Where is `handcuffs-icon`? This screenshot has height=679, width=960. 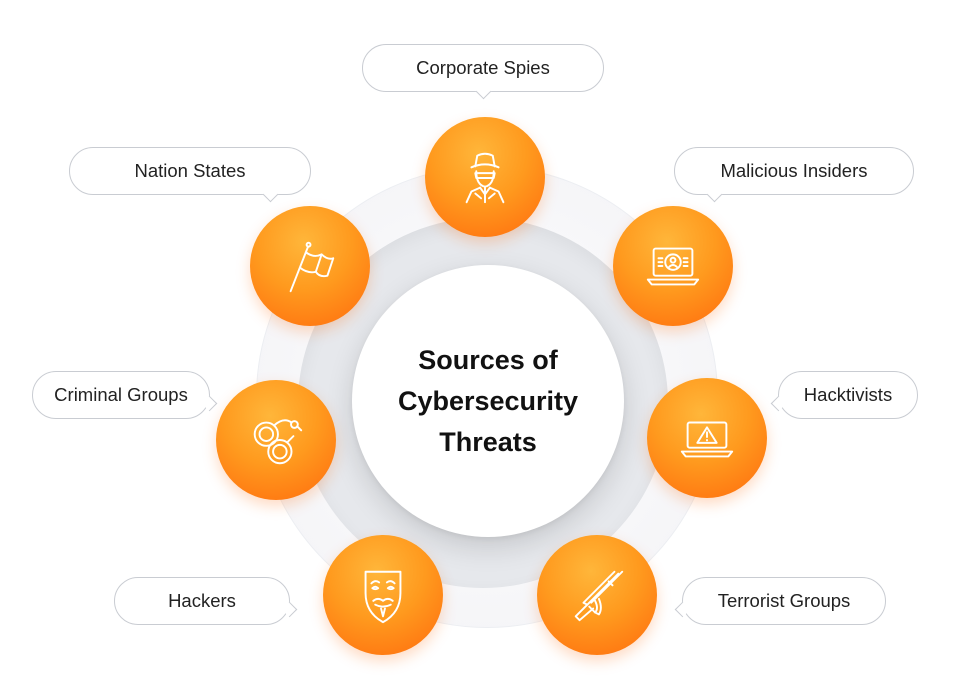
handcuffs-icon is located at coordinates (278, 442).